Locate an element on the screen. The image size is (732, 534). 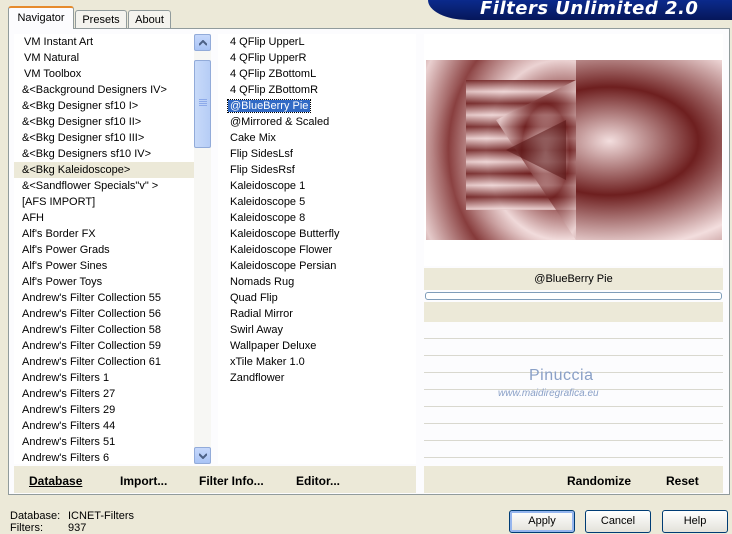
category-list-item: Alf's Power Grads is located at coordinates (104, 250).